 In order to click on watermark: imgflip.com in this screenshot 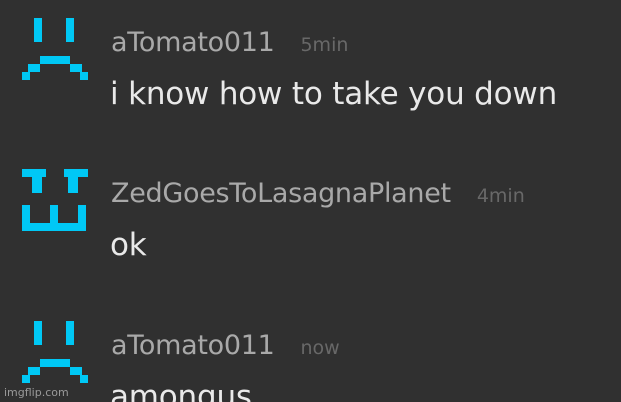, I will do `click(36, 392)`.